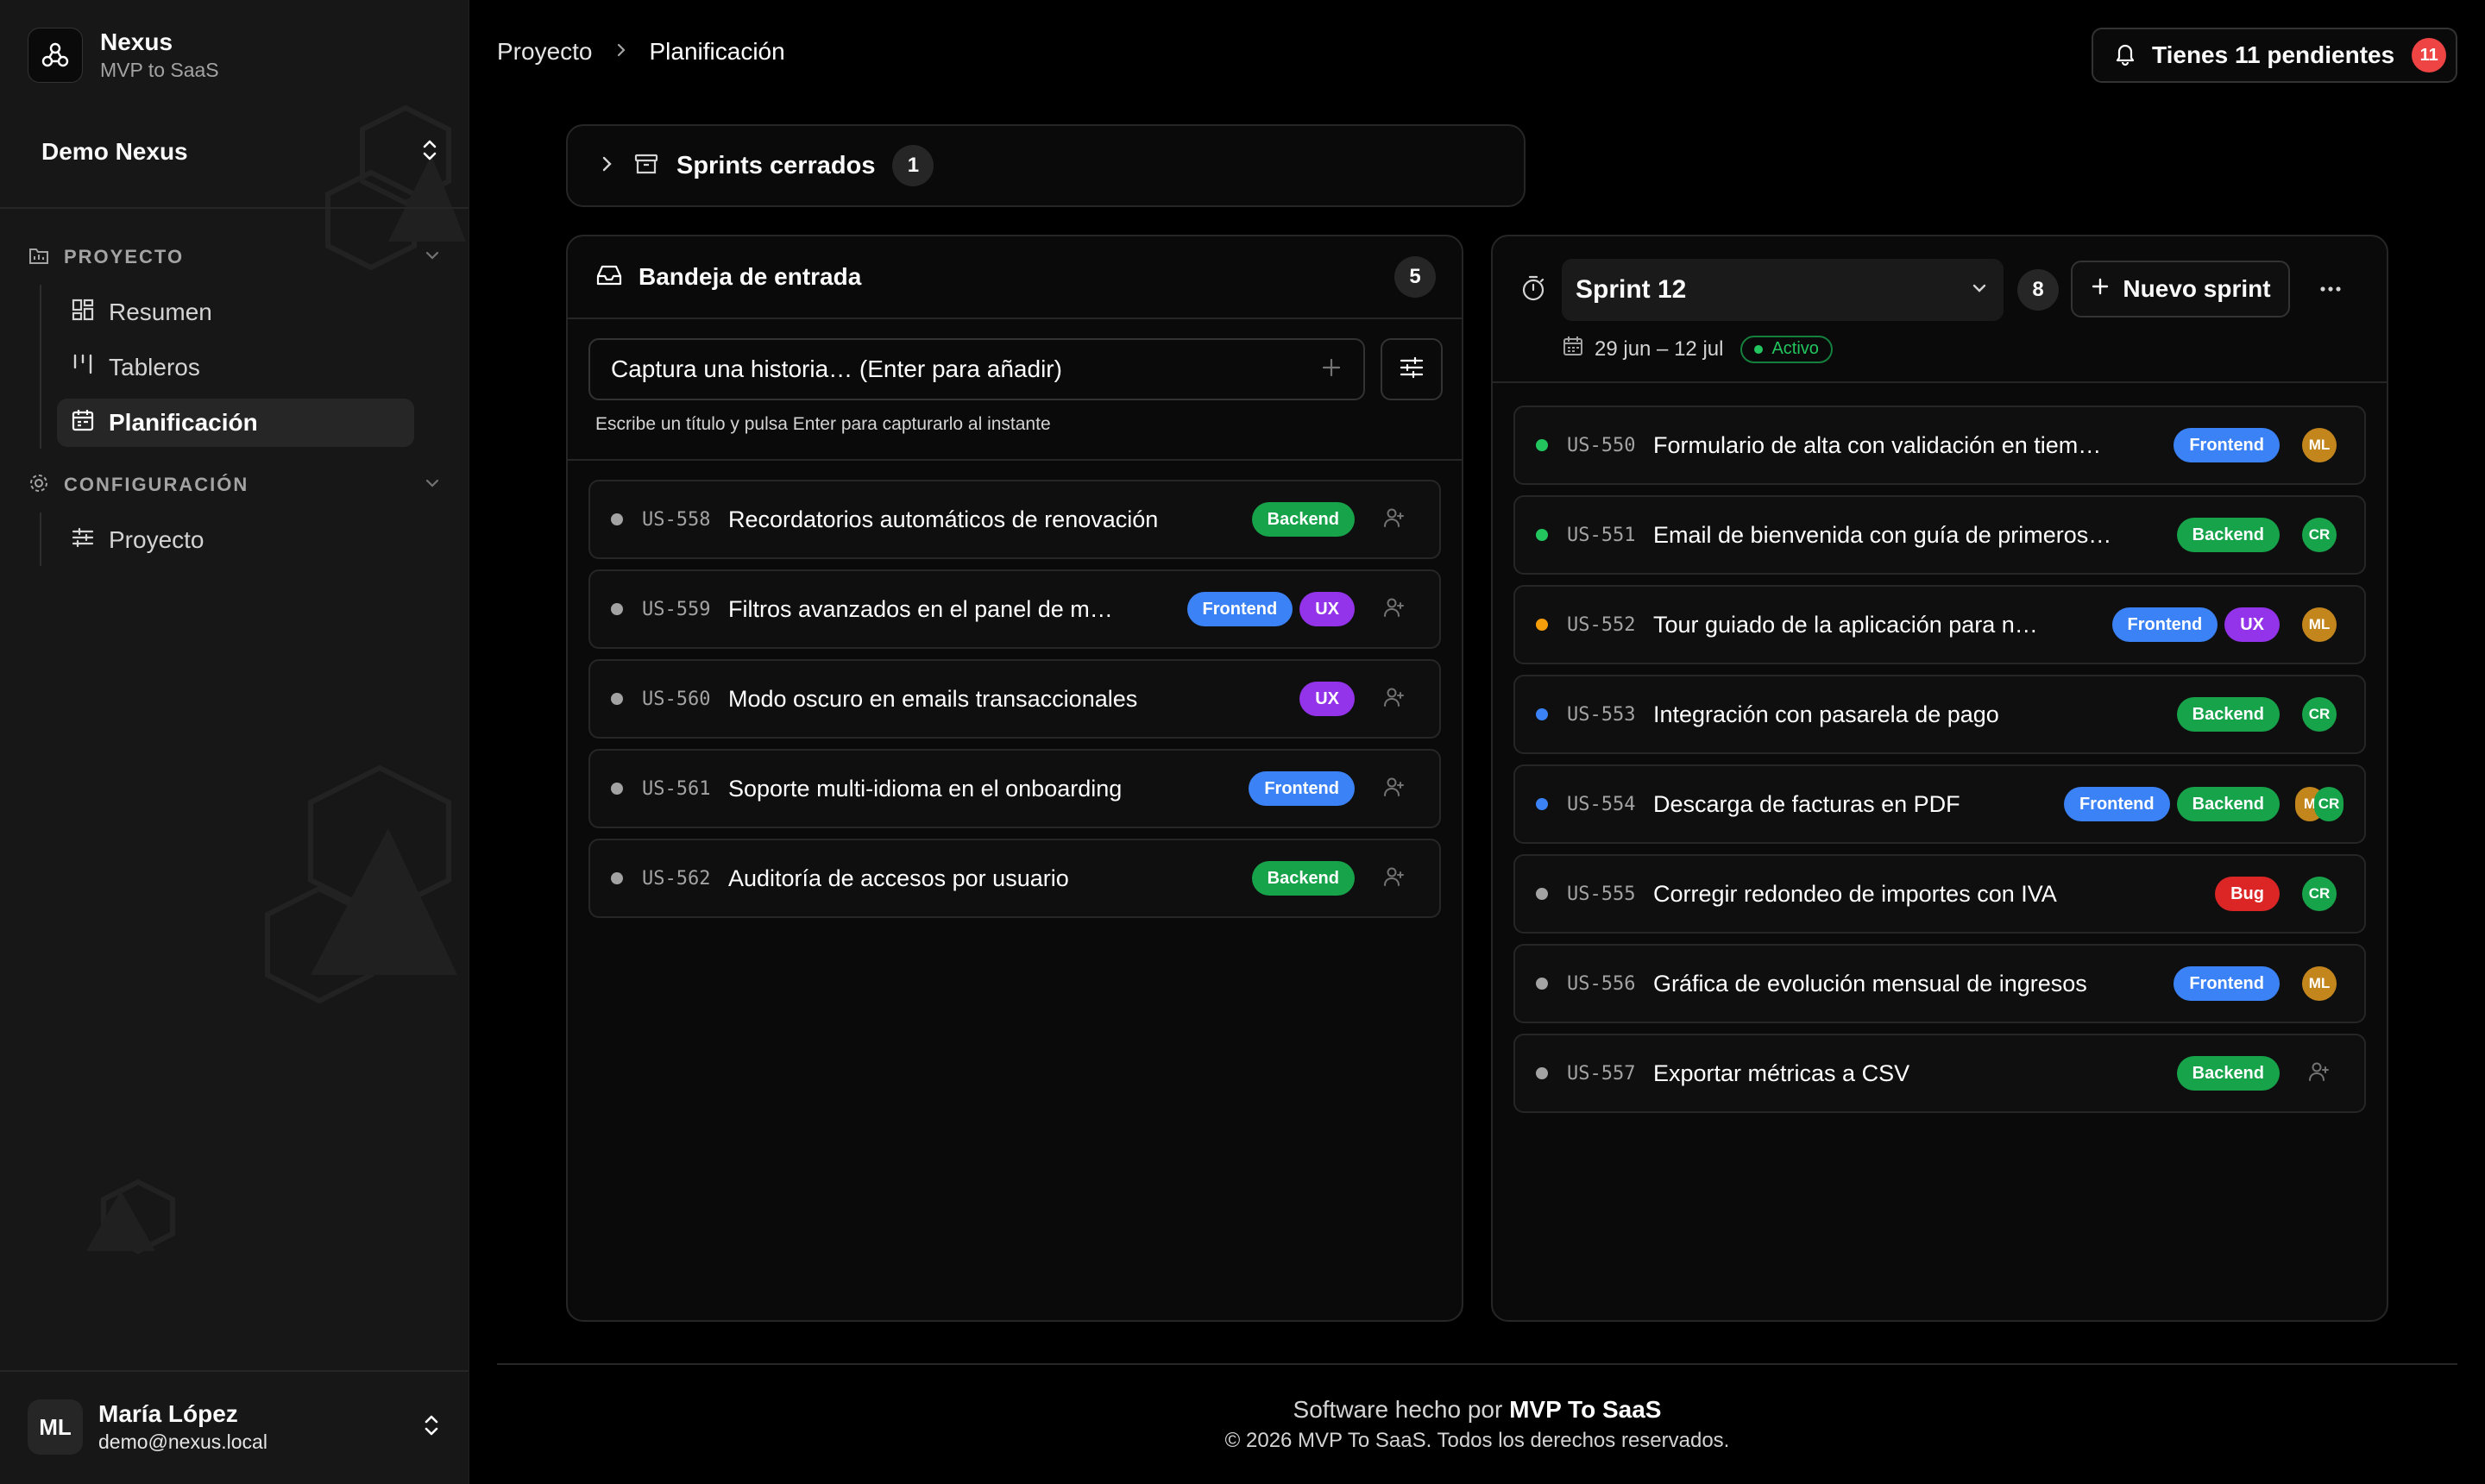  I want to click on user-menu: ML María López demo@nexus.local, so click(235, 1427).